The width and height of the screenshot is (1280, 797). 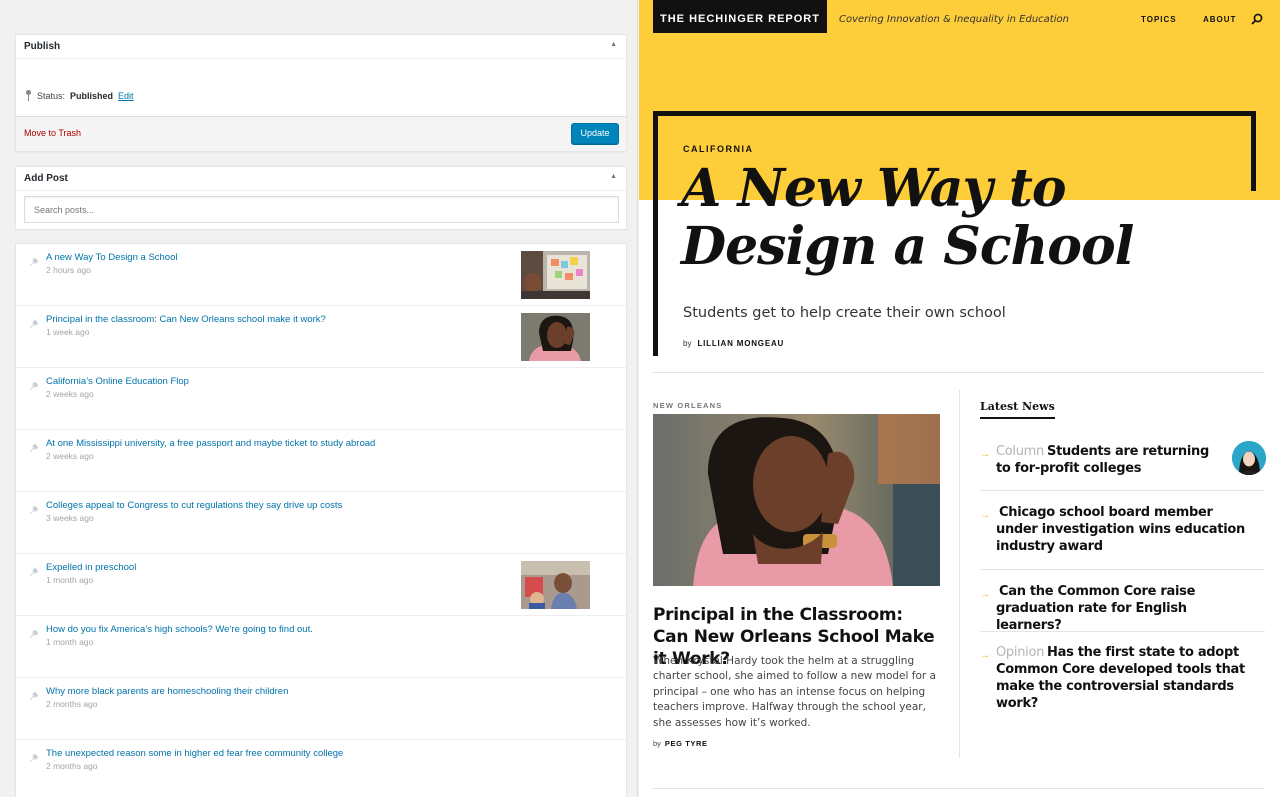 What do you see at coordinates (1020, 451) in the screenshot?
I see `news-item-category: Column` at bounding box center [1020, 451].